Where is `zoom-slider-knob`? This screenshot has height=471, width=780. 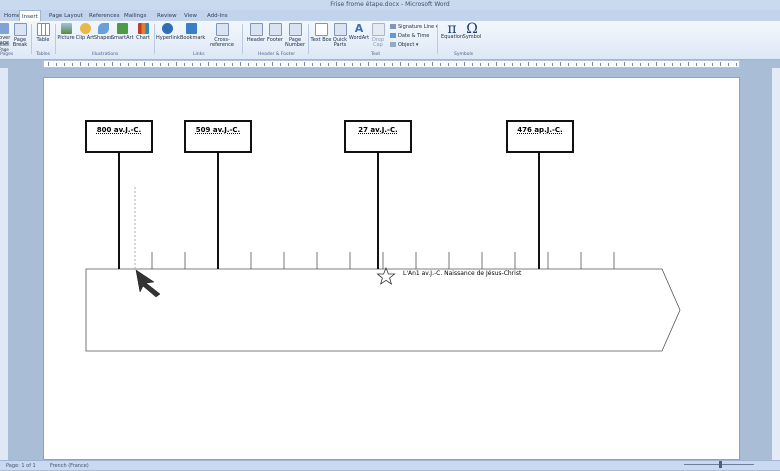
zoom-slider-knob is located at coordinates (720, 464).